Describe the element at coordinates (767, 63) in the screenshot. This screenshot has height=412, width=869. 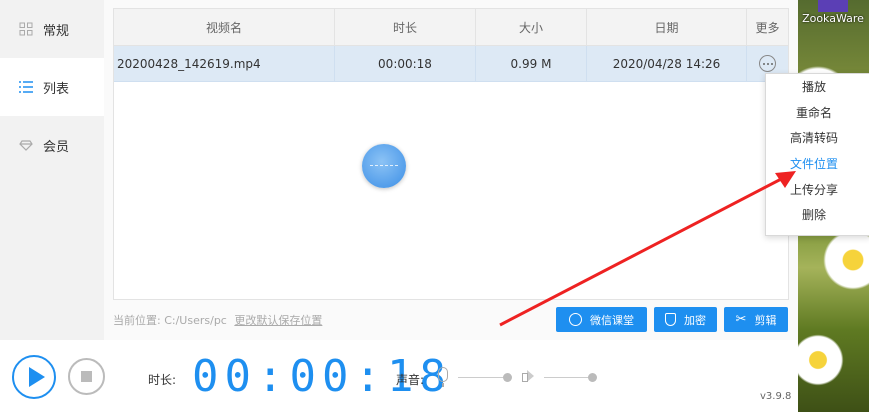
I see `more-options-icon` at that location.